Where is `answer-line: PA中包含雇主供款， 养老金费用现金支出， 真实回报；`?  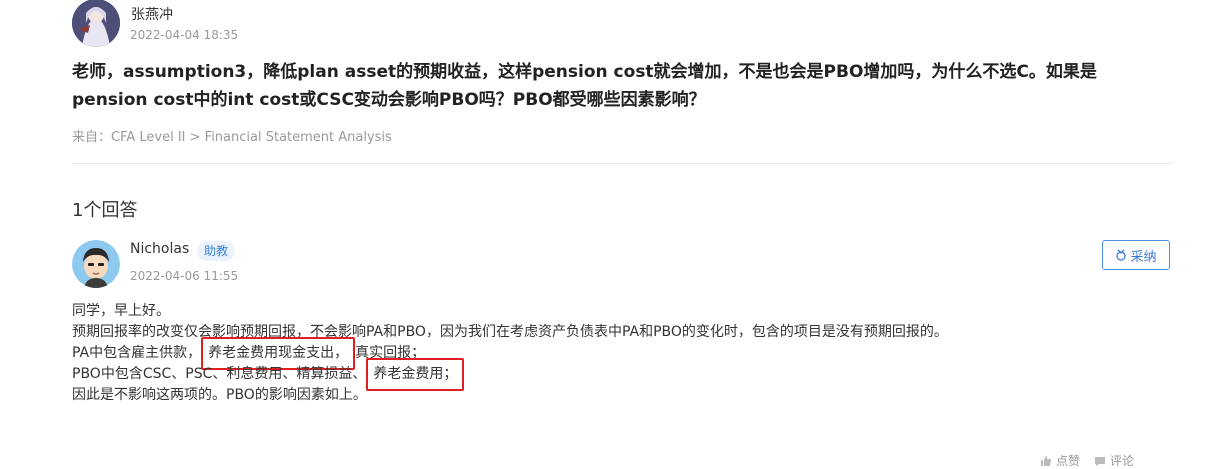
answer-line: PA中包含雇主供款， 养老金费用现金支出， 真实回报； is located at coordinates (562, 353).